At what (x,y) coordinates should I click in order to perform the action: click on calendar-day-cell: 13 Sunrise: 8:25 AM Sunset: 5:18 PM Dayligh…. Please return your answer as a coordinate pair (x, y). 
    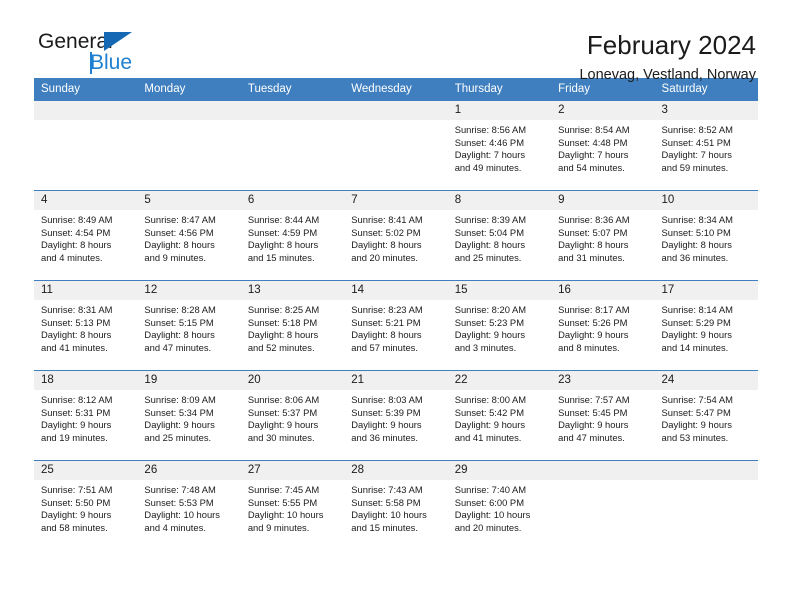
    Looking at the image, I should click on (292, 325).